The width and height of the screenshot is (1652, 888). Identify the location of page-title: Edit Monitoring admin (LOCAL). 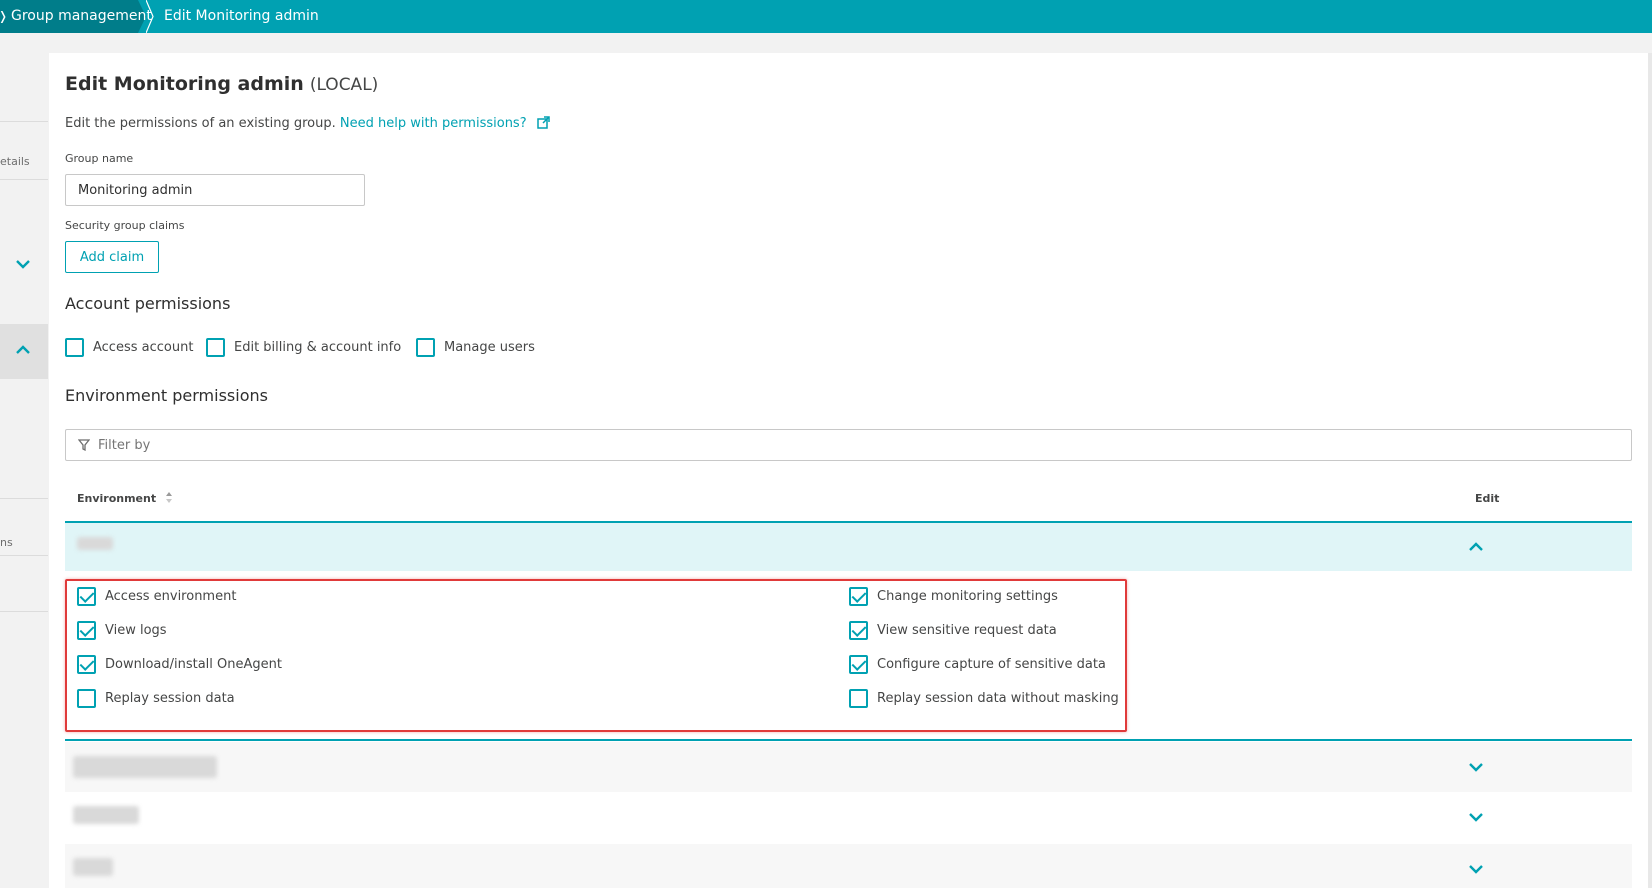
(221, 84).